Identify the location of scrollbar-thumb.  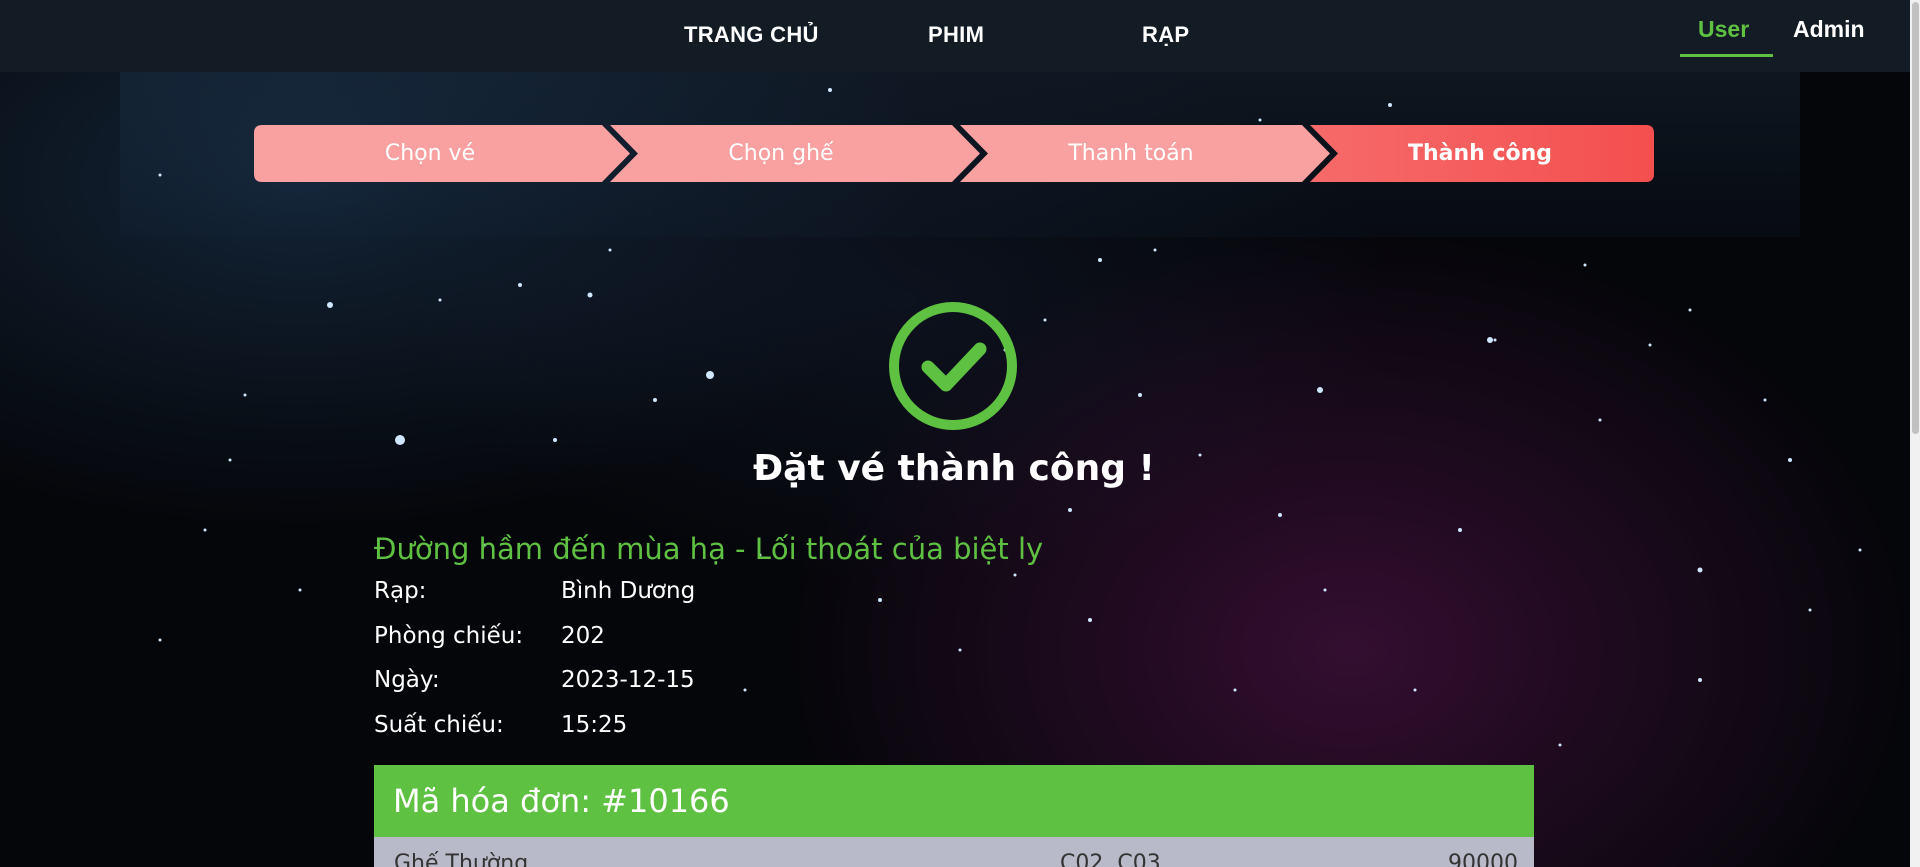
(1915, 218).